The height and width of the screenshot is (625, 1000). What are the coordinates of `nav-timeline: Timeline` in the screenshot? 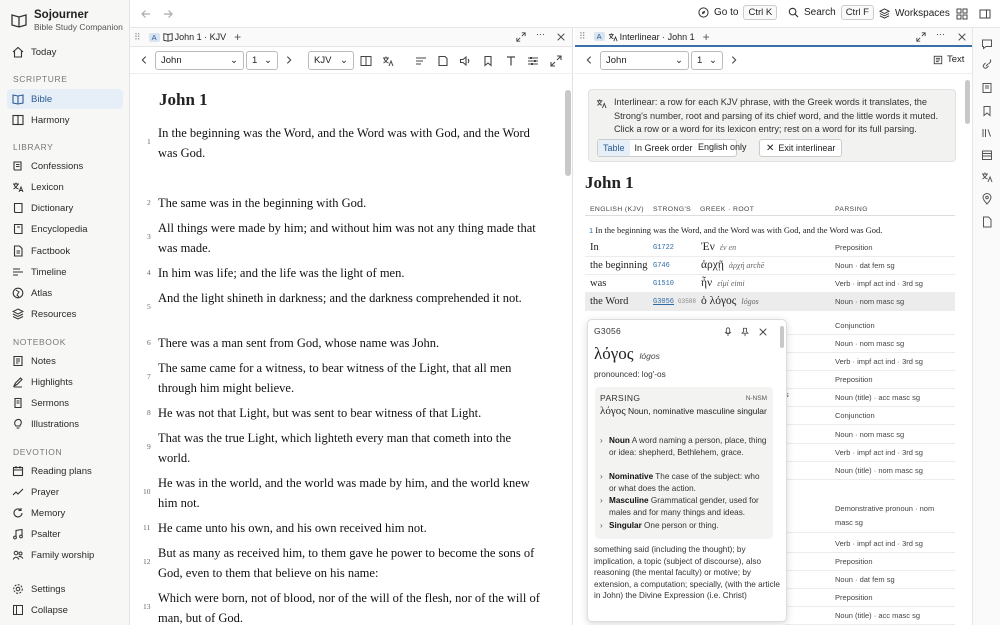 It's located at (65, 272).